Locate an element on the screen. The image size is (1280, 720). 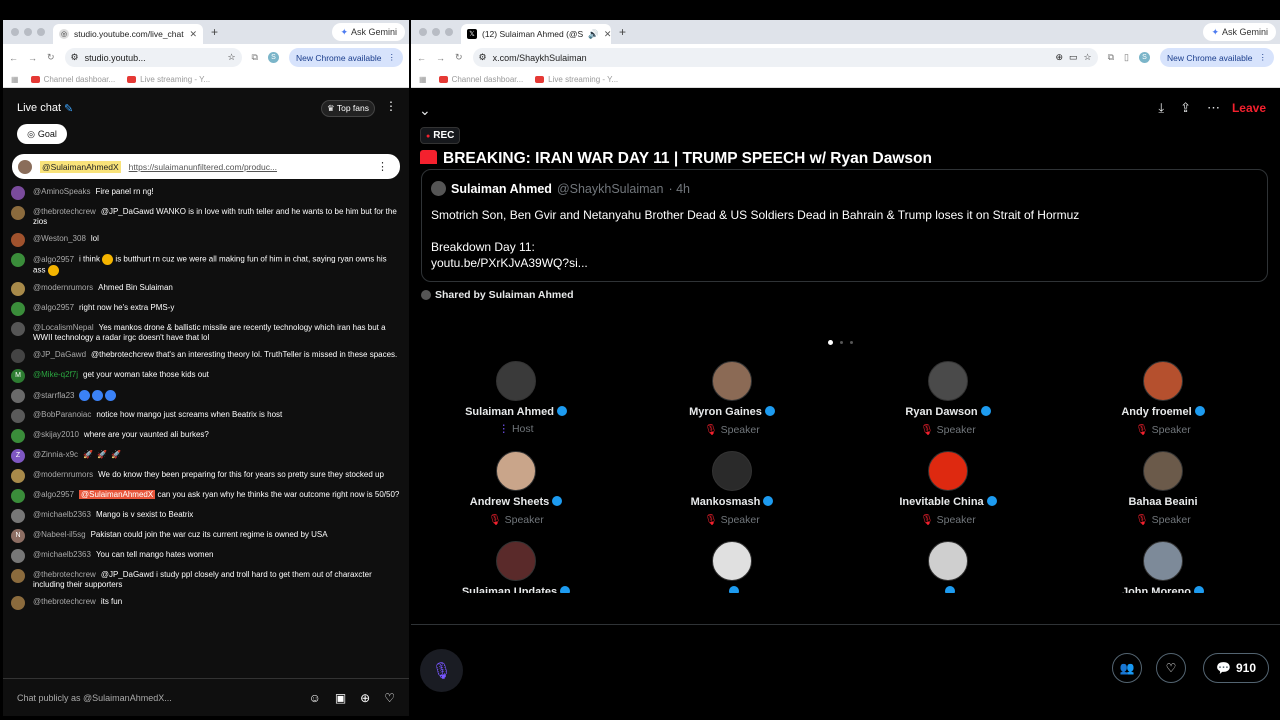
participant: Andrew Sheets 🎙 Speaker is located at coordinates (516, 488).